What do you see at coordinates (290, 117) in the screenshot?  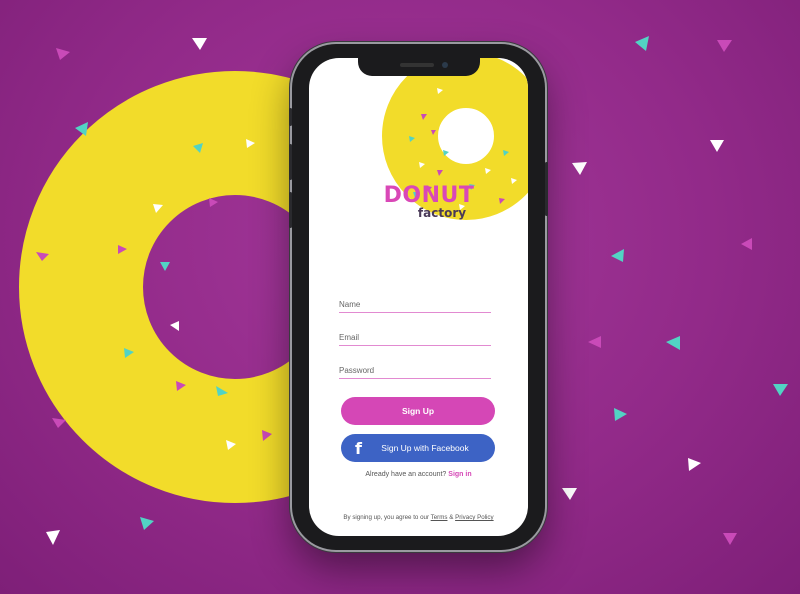 I see `mute-switch` at bounding box center [290, 117].